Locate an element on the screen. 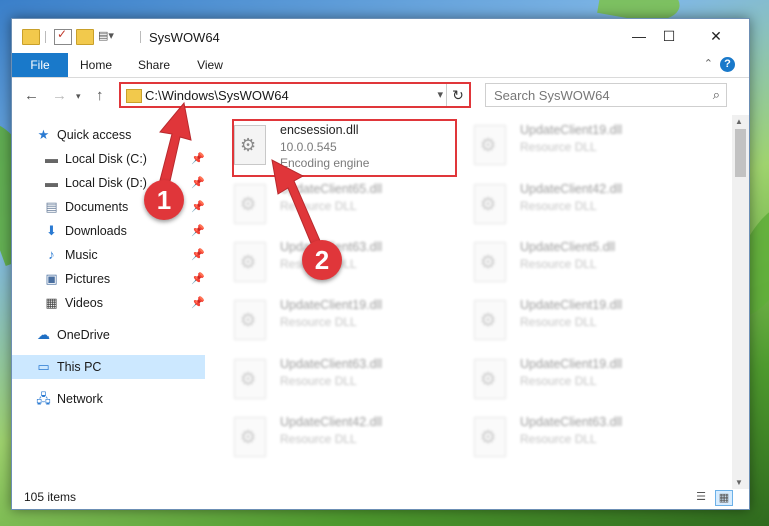  annotation-arrows is located at coordinates (239, 175).